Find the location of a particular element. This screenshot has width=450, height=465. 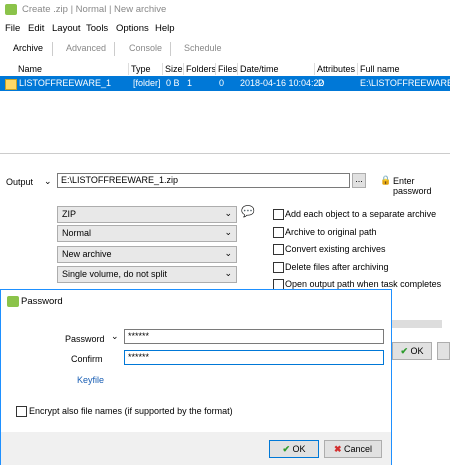

col-attributes: Attributes is located at coordinates (336, 69).